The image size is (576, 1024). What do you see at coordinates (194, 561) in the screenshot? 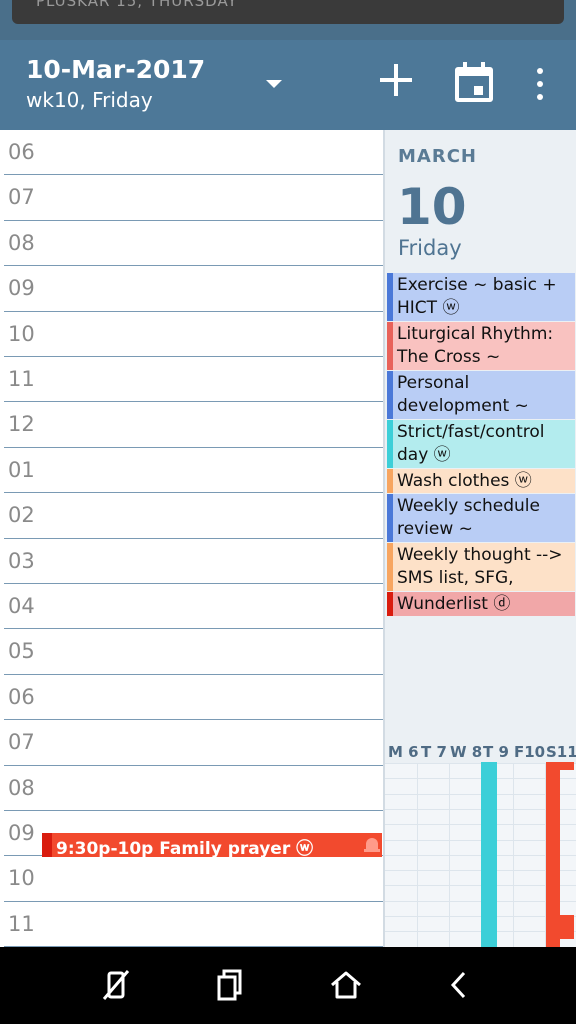
I see `hour-row: 03` at bounding box center [194, 561].